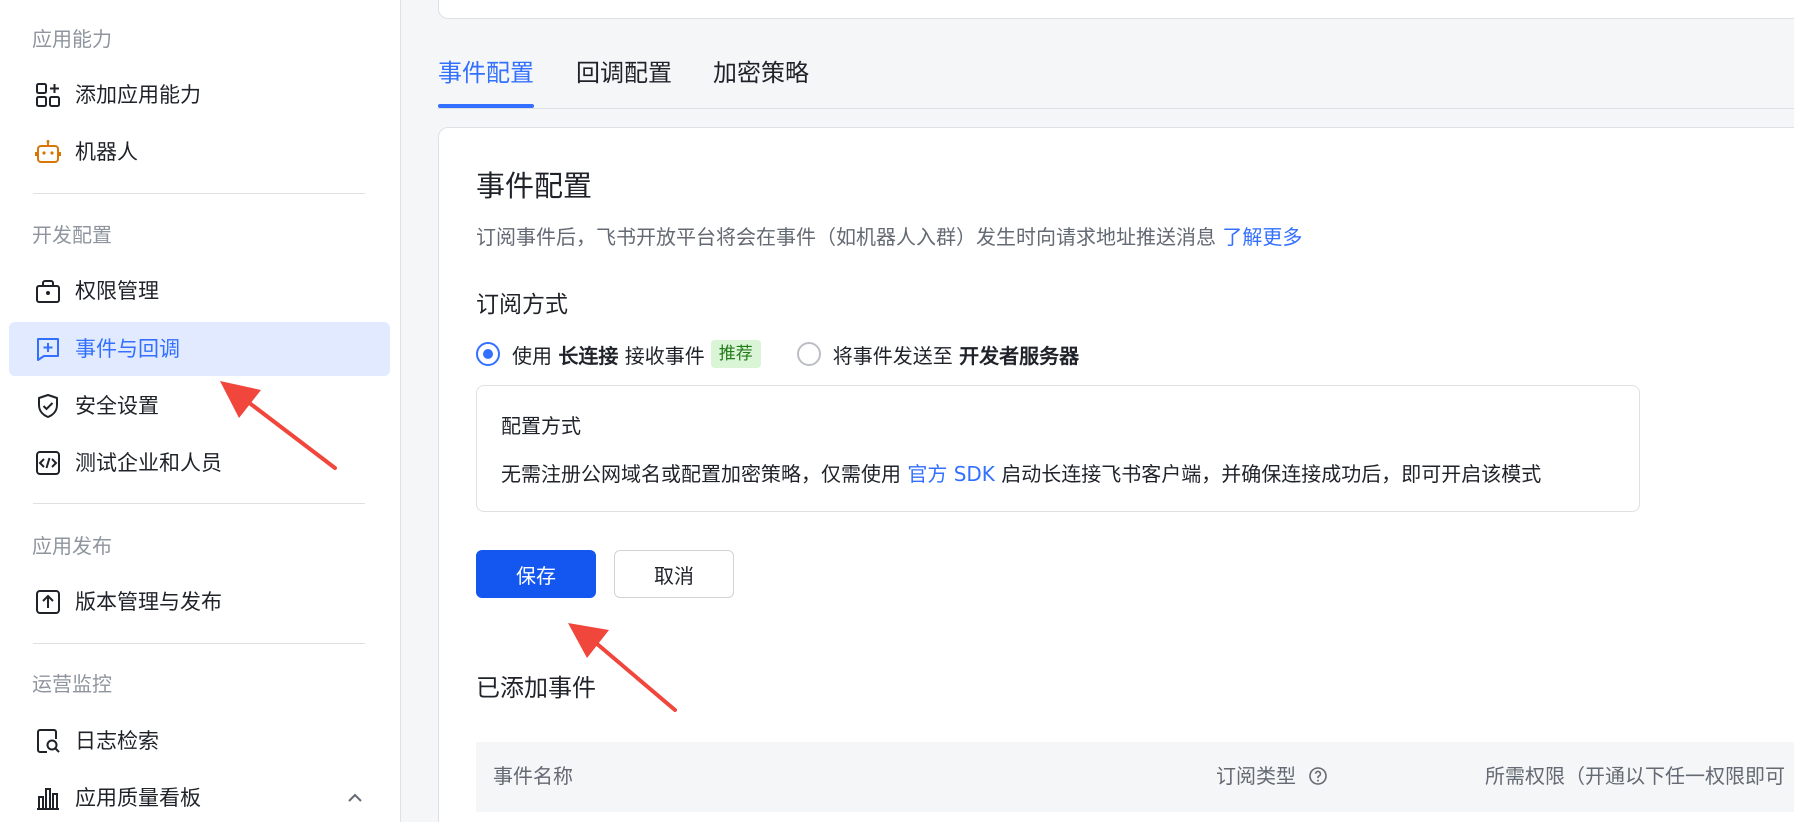 Image resolution: width=1794 pixels, height=822 pixels. I want to click on top-card, so click(1116, 9).